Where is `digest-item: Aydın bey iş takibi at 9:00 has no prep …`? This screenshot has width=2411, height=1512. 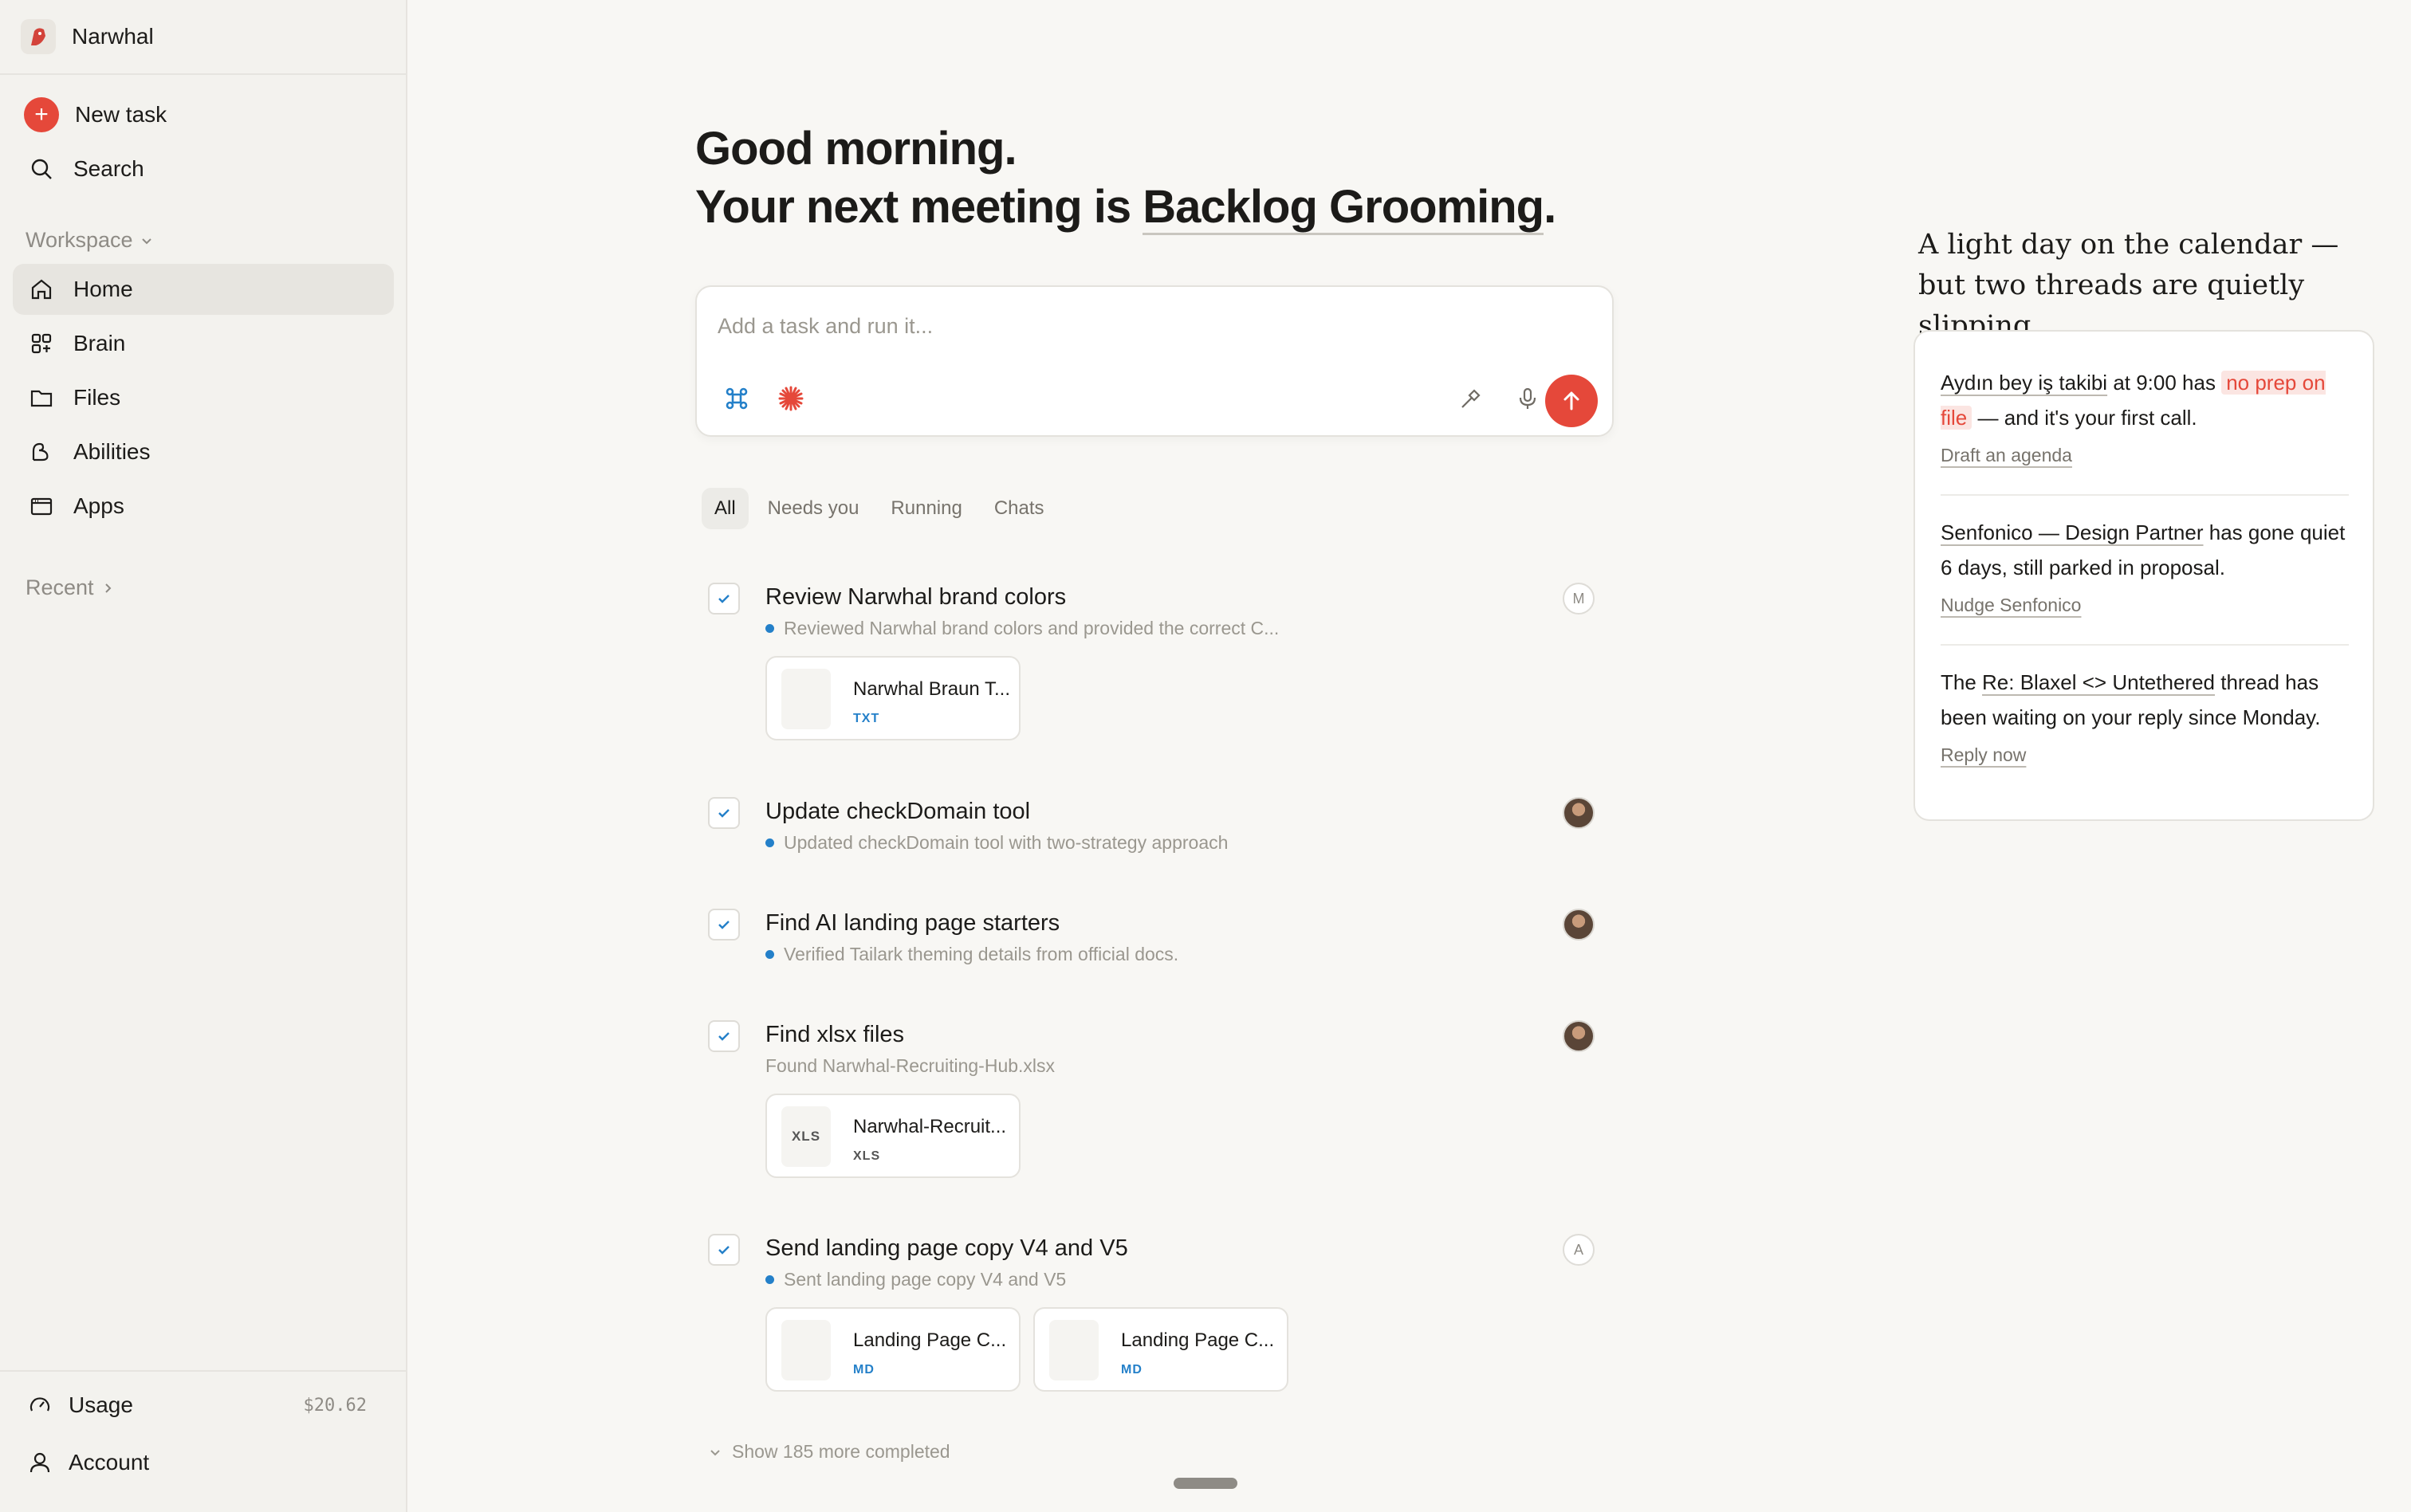
digest-item: Aydın bey iş takibi at 9:00 has no prep … is located at coordinates (2145, 400).